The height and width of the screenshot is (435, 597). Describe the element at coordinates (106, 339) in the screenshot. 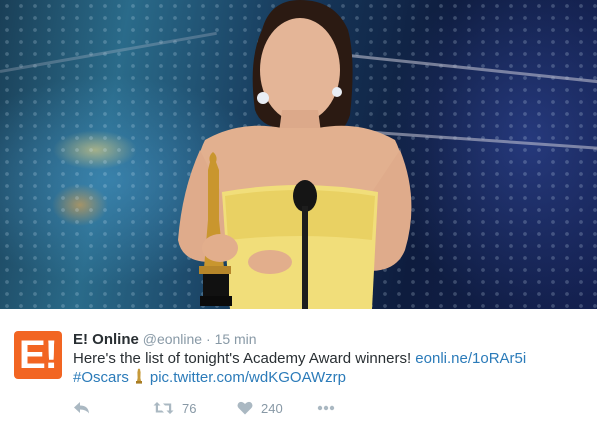

I see `display-name: E! Online` at that location.